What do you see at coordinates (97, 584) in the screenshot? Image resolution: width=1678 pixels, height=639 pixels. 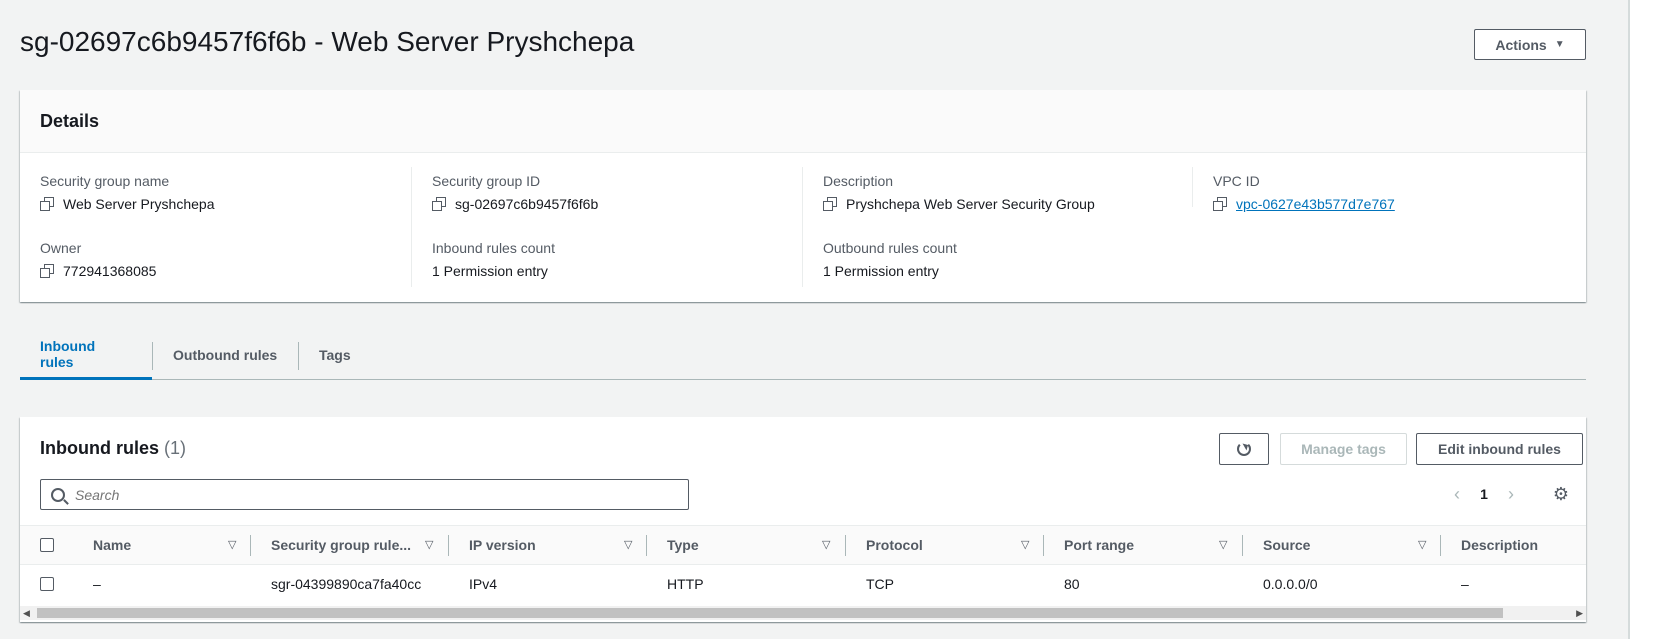 I see `cell-name: –` at bounding box center [97, 584].